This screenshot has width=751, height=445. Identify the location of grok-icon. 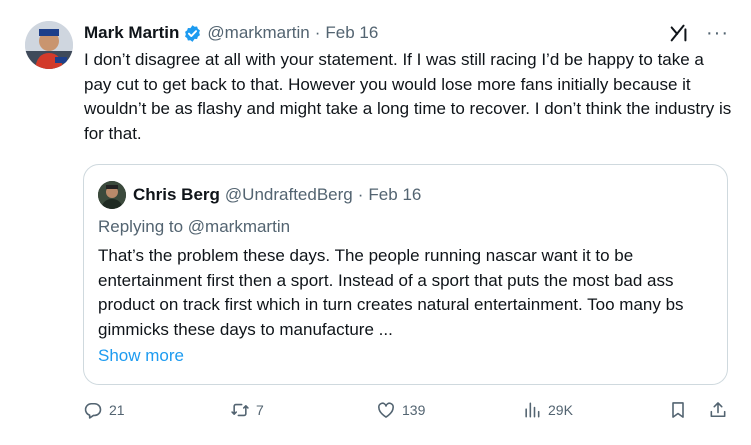
(679, 33).